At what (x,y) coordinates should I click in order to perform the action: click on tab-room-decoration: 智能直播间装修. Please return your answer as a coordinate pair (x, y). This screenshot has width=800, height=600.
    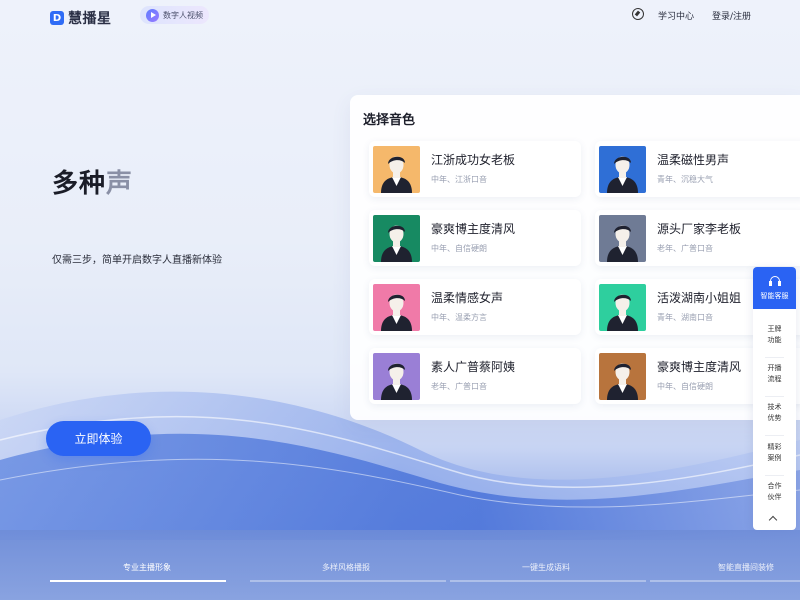
    Looking at the image, I should click on (746, 567).